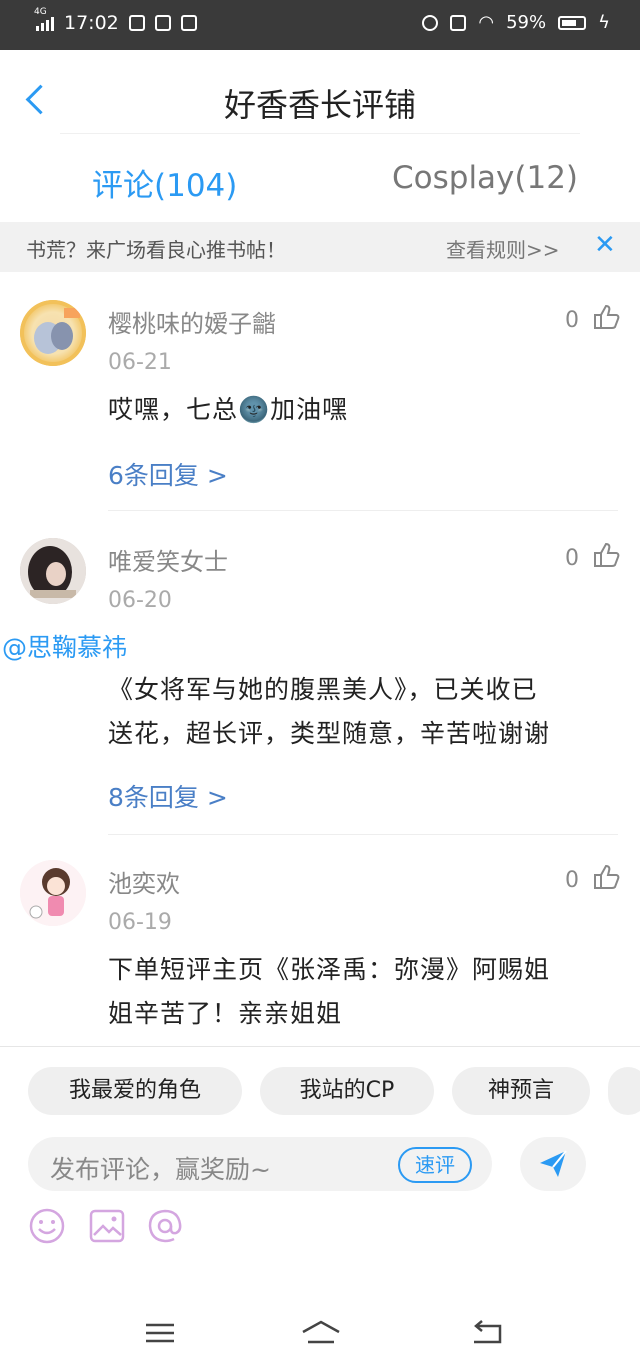  What do you see at coordinates (521, 1091) in the screenshot?
I see `quick-tag-chip: 神预言` at bounding box center [521, 1091].